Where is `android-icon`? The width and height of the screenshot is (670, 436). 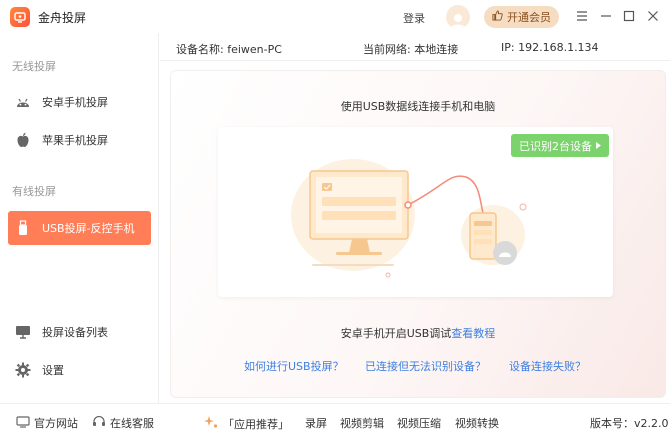 android-icon is located at coordinates (23, 102).